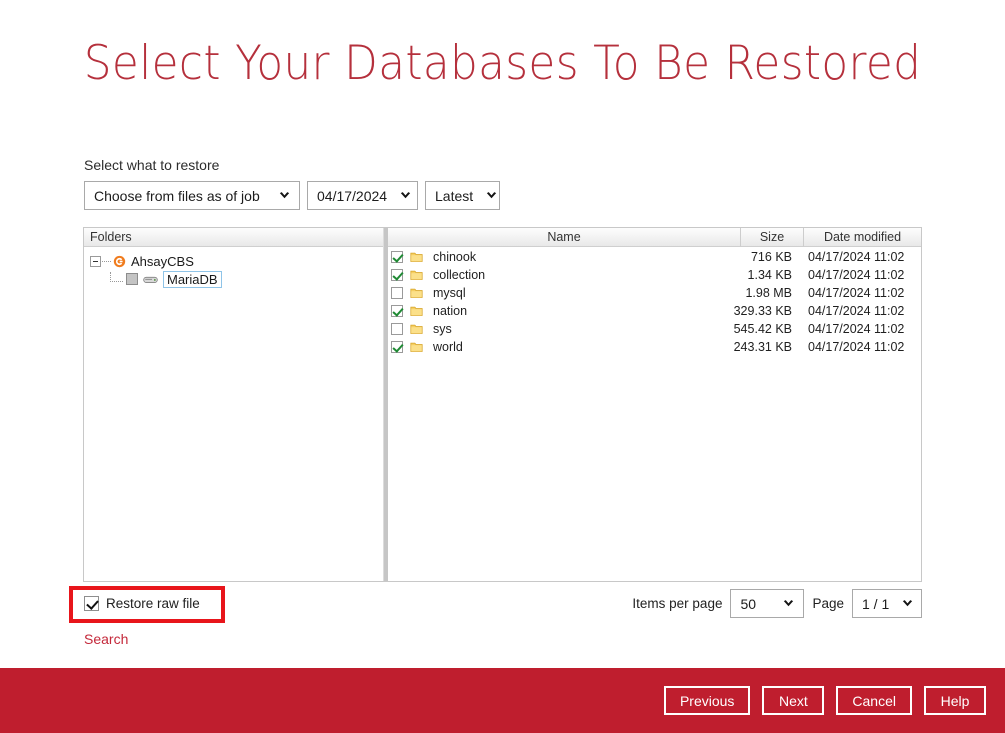 The image size is (1005, 733). What do you see at coordinates (450, 311) in the screenshot?
I see `row-name: nation` at bounding box center [450, 311].